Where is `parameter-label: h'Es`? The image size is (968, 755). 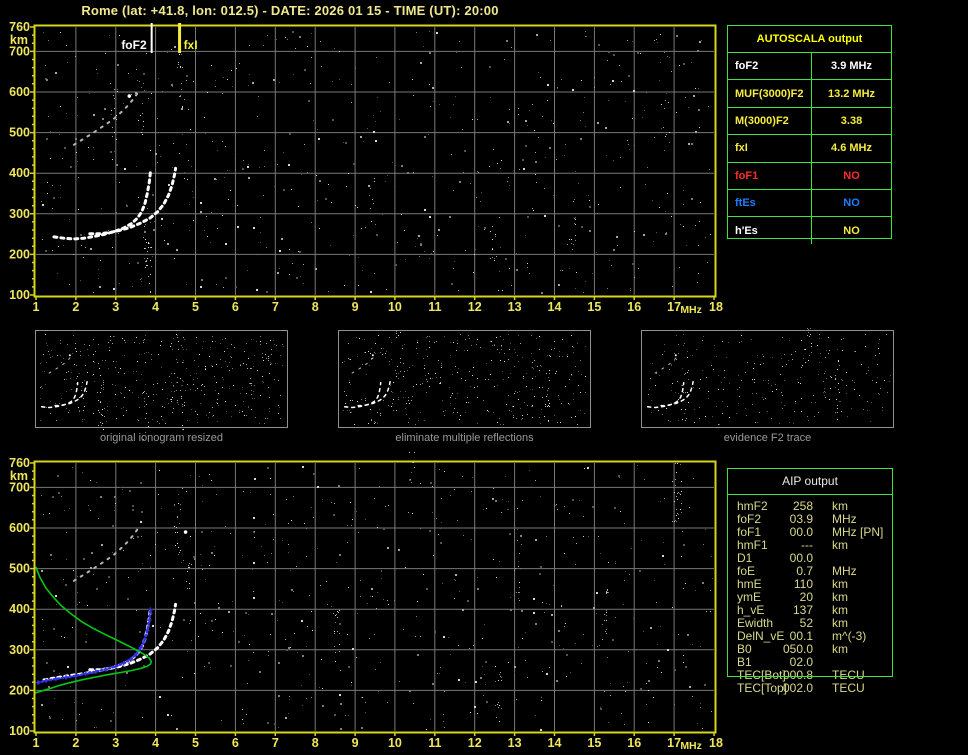 parameter-label: h'Es is located at coordinates (770, 230).